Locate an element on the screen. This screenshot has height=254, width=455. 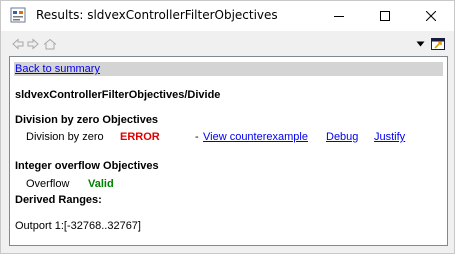
dock-icon is located at coordinates (438, 44).